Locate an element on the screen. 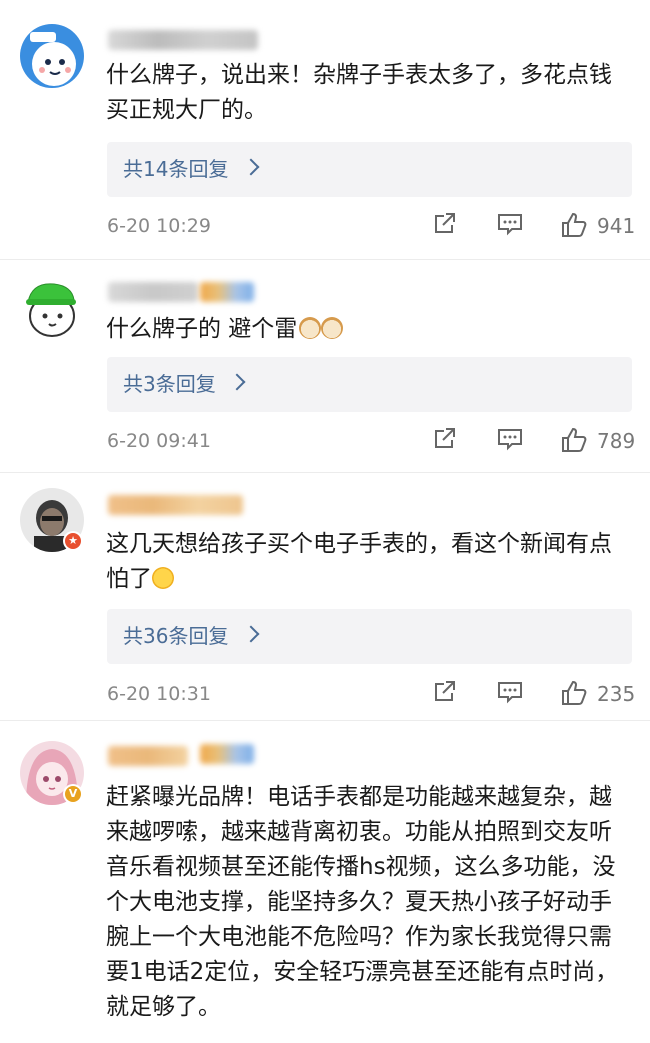 The width and height of the screenshot is (650, 1043). verified-badge-icon: ★ is located at coordinates (73, 541).